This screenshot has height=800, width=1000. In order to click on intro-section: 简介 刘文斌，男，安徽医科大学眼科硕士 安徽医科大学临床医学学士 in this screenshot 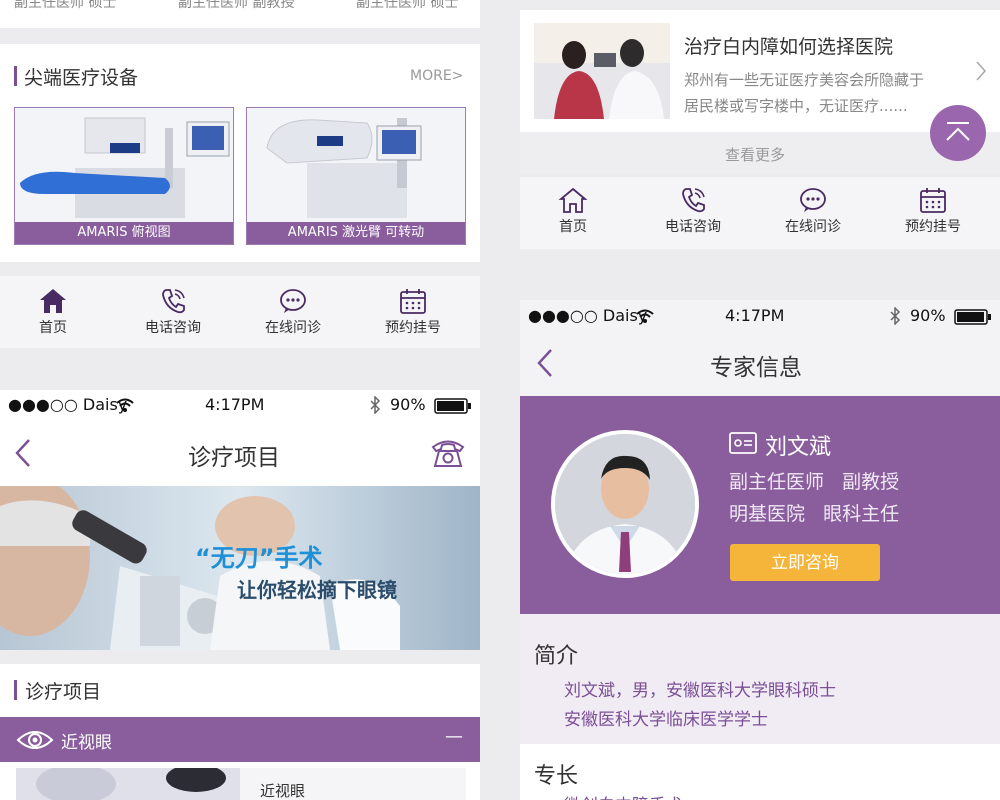, I will do `click(760, 679)`.